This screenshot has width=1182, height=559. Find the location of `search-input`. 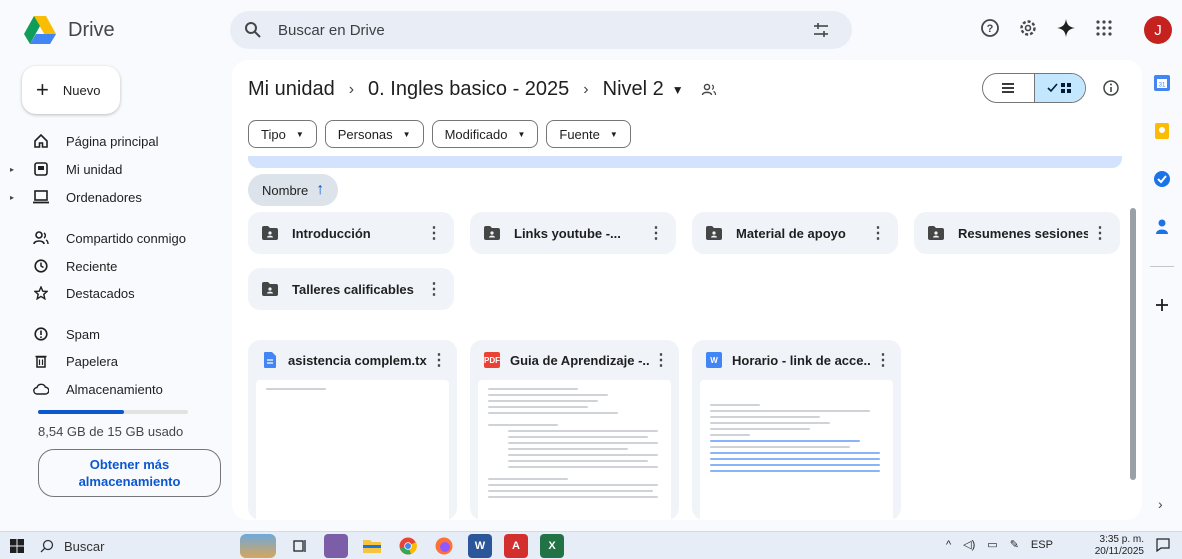

search-input is located at coordinates (528, 30).